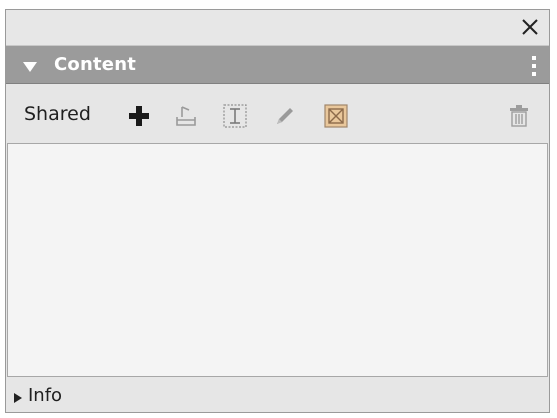 The height and width of the screenshot is (418, 557). What do you see at coordinates (277, 395) in the screenshot?
I see `info-section-header: Info` at bounding box center [277, 395].